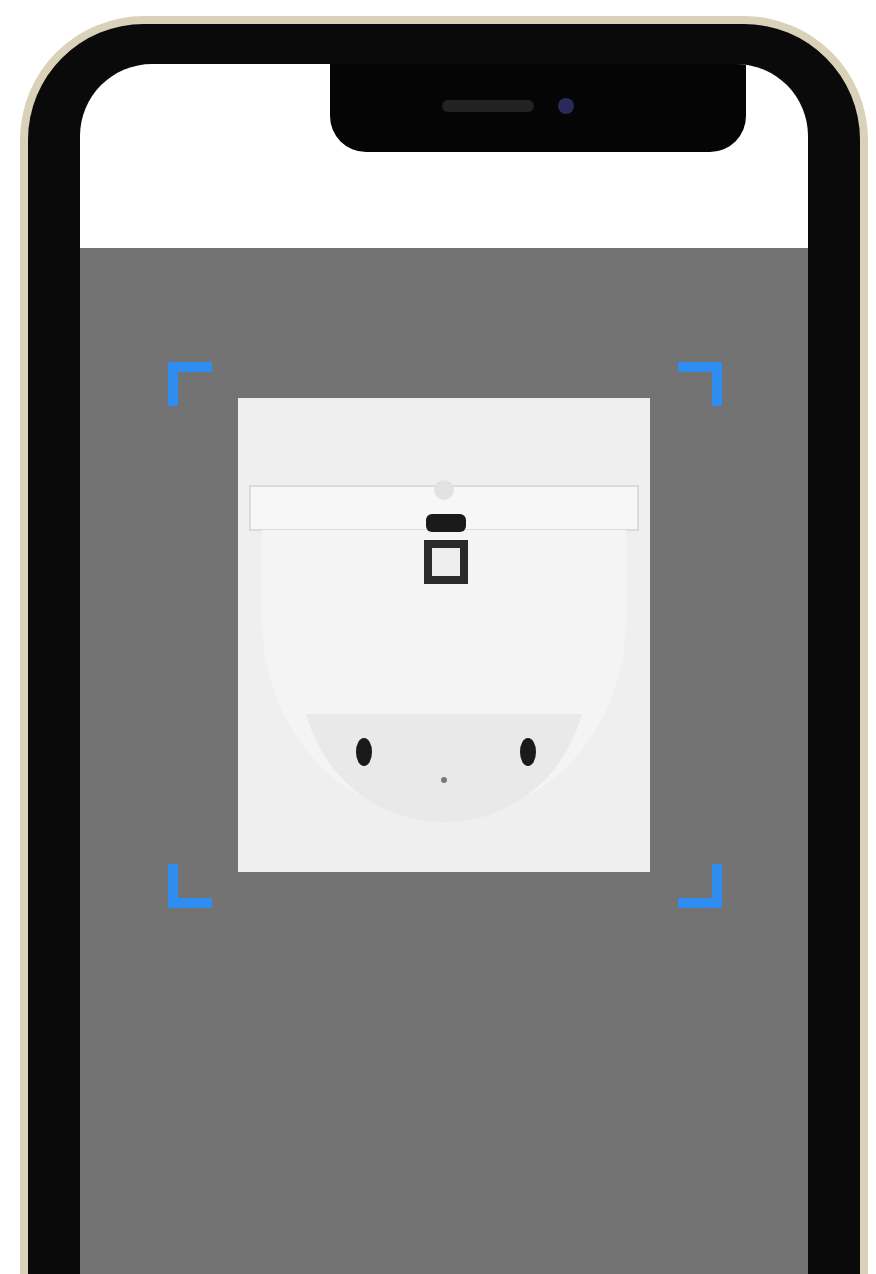  Describe the element at coordinates (488, 106) in the screenshot. I see `speaker-icon` at that location.